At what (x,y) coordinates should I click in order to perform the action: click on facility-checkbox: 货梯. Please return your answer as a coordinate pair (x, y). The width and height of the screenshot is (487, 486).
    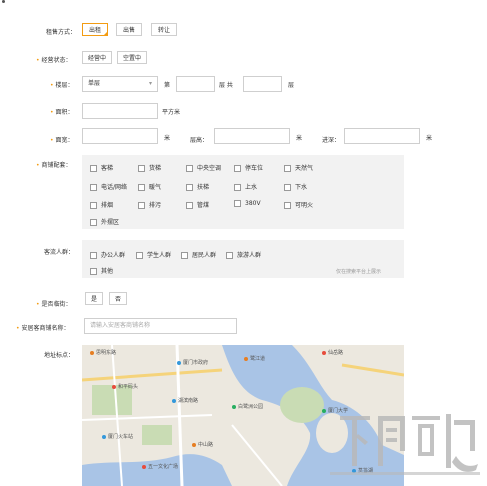
    Looking at the image, I should click on (149, 167).